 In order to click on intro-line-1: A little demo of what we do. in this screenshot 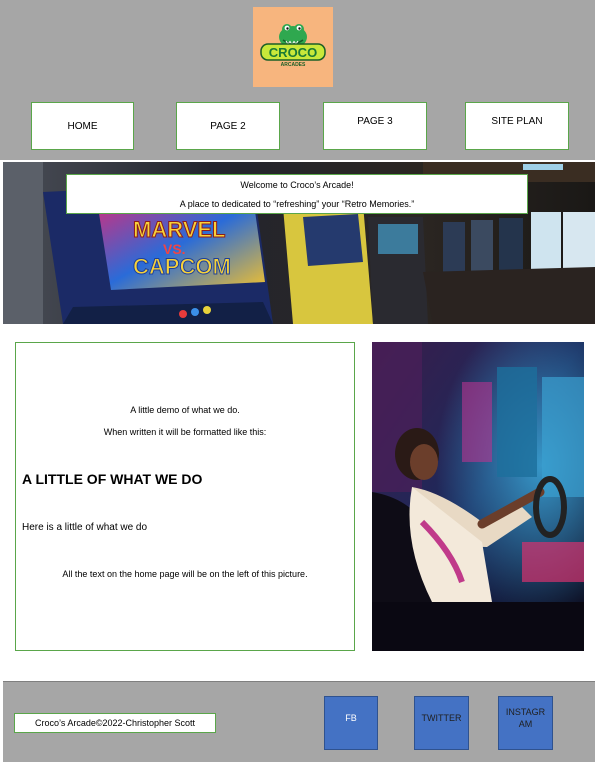, I will do `click(185, 410)`.